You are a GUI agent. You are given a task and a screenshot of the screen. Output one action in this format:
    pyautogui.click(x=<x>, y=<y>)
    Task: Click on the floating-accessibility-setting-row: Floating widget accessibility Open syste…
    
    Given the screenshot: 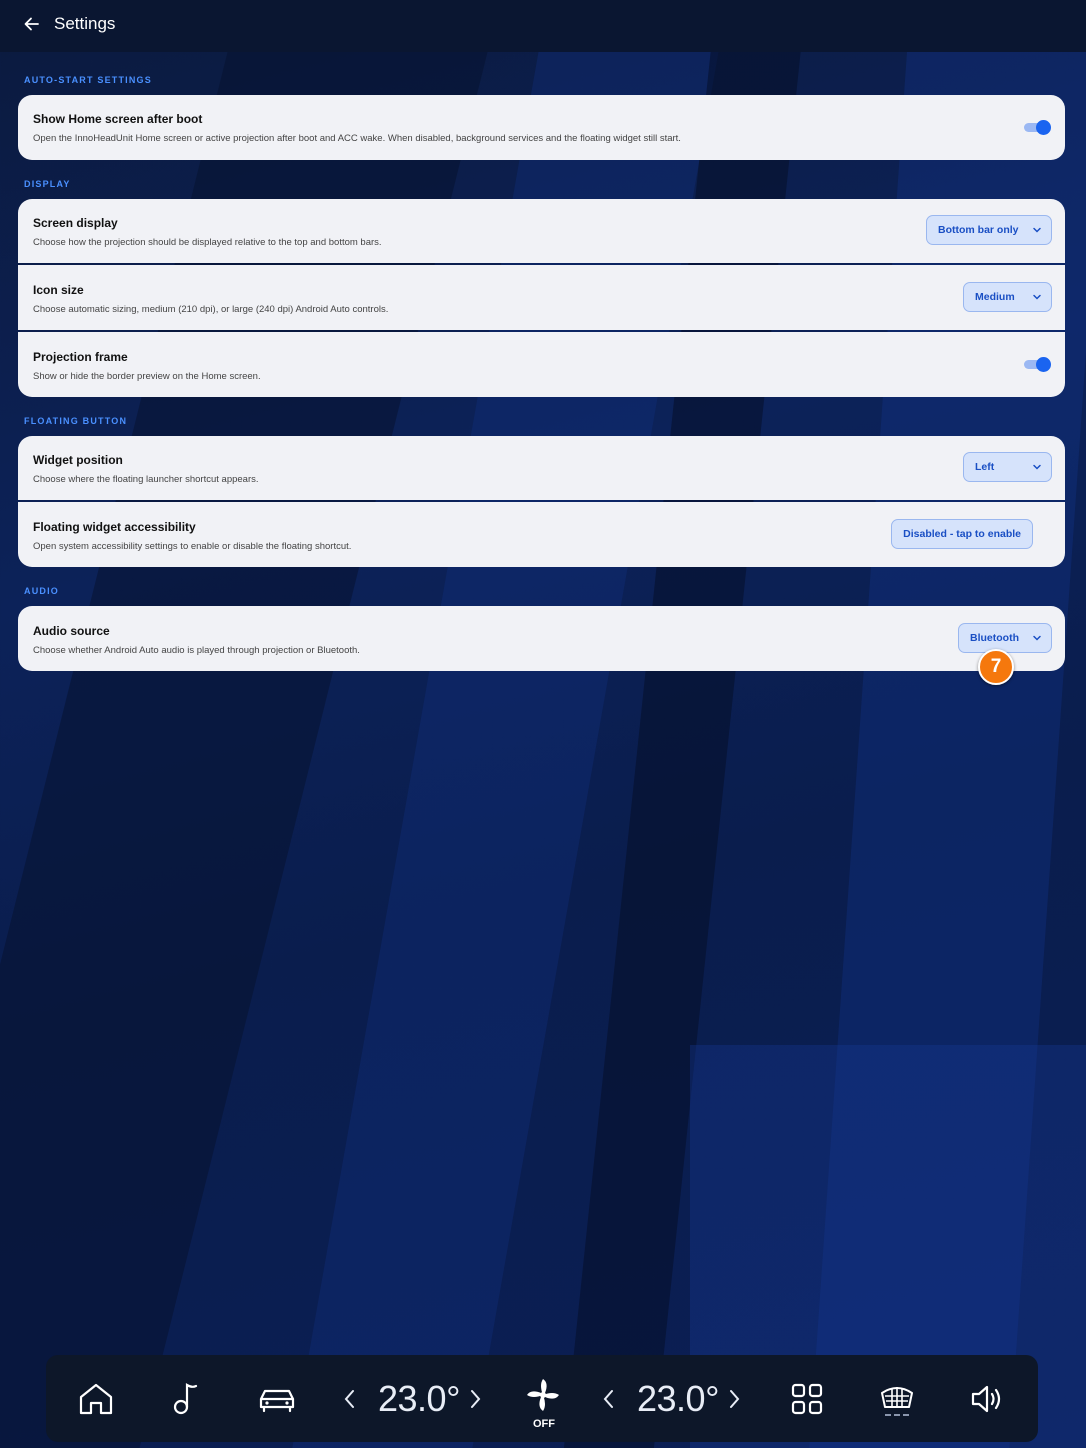 What is the action you would take?
    pyautogui.click(x=541, y=534)
    